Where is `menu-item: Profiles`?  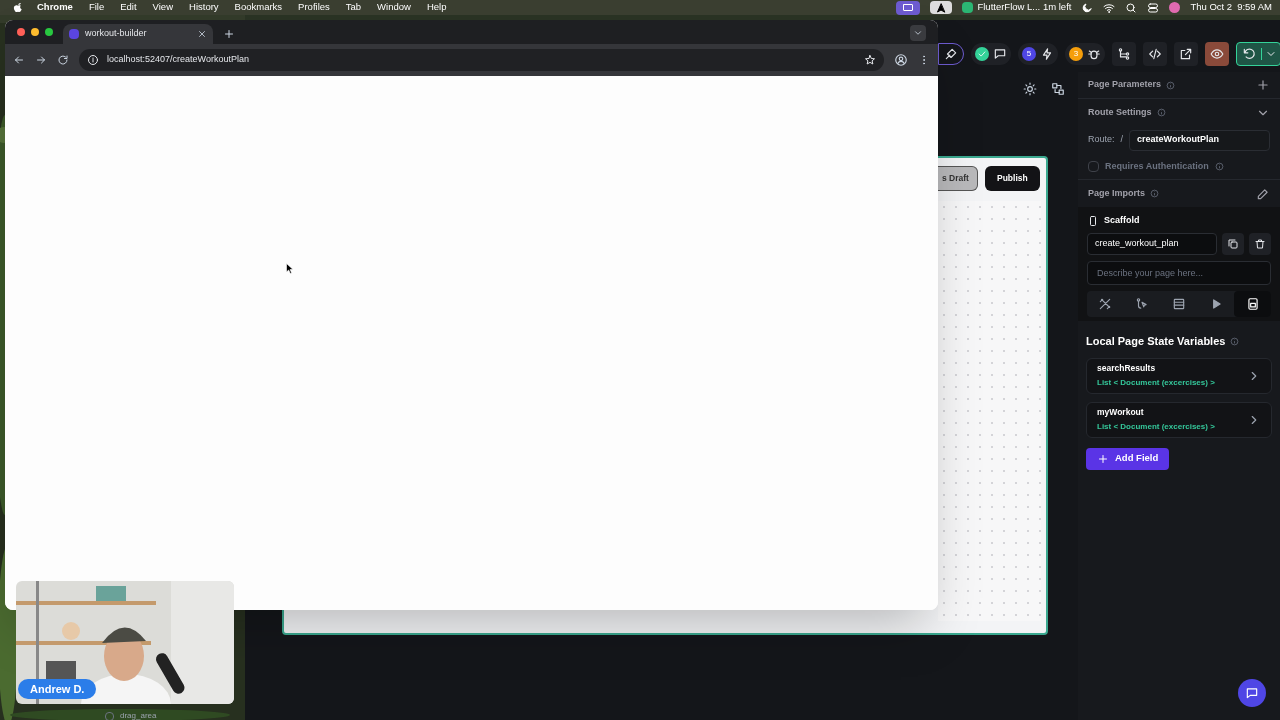
menu-item: Profiles is located at coordinates (314, 7).